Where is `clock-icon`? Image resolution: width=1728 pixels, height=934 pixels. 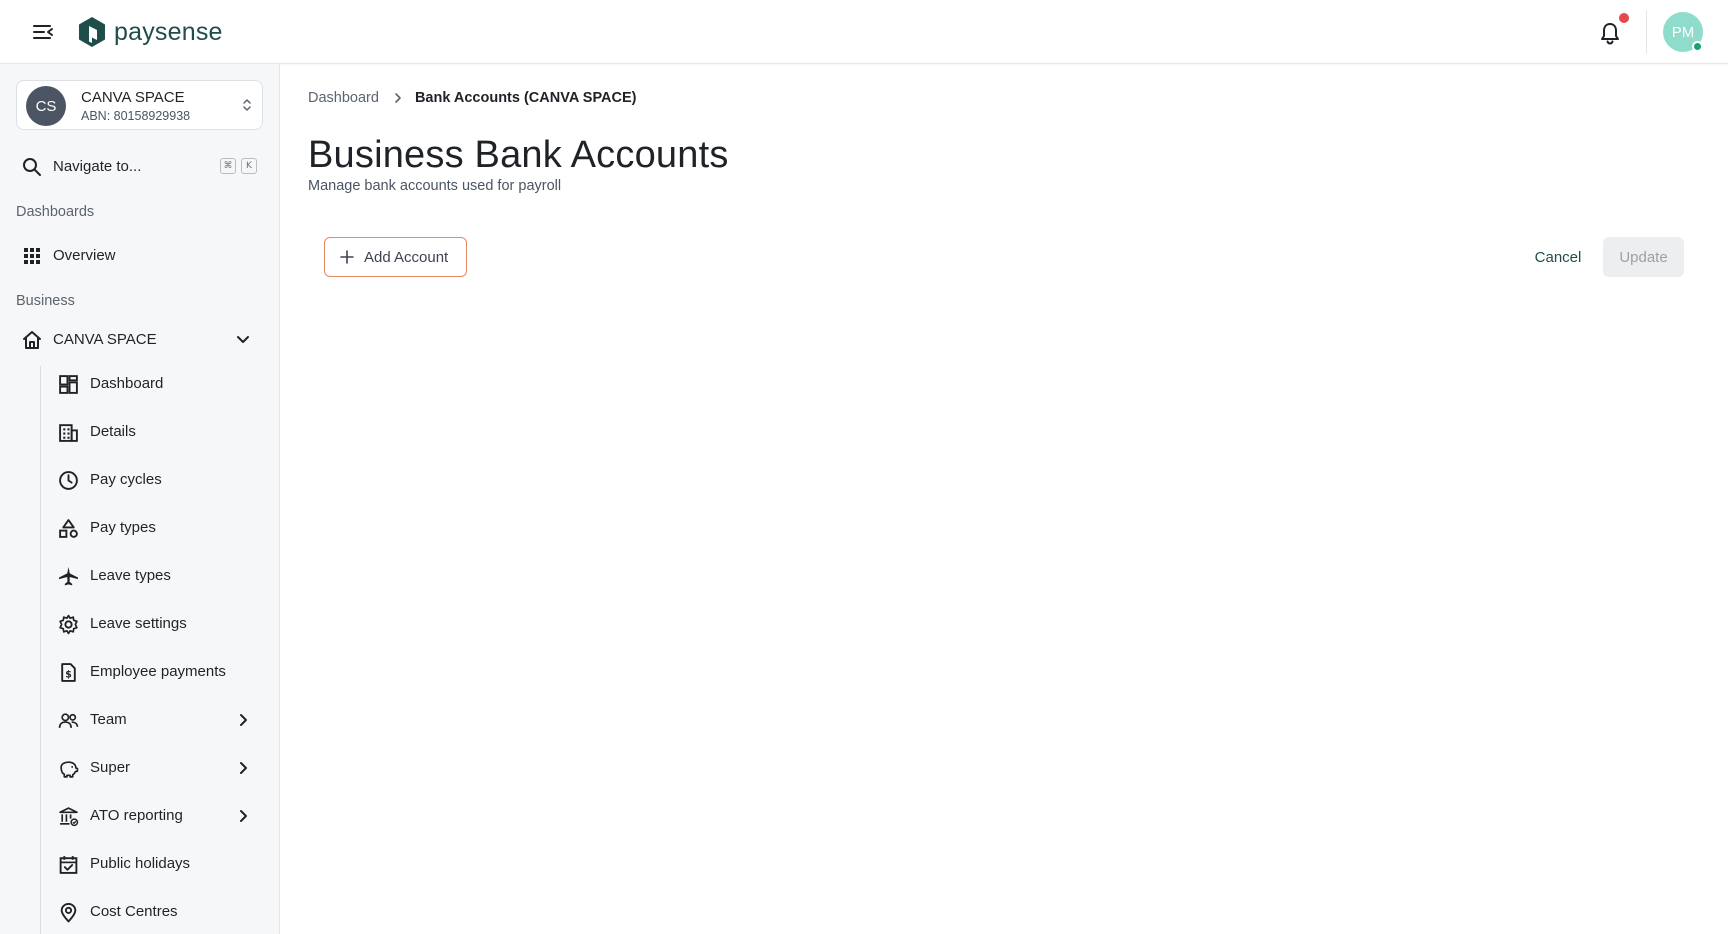 clock-icon is located at coordinates (68, 480).